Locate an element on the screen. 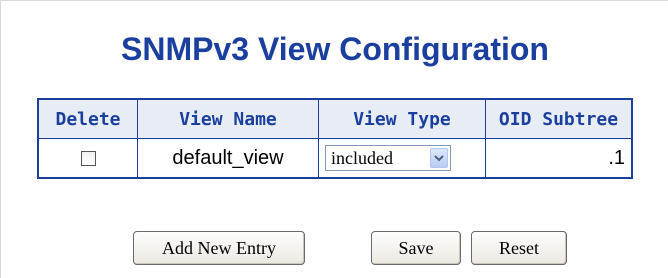  table-row: default_view included .1 is located at coordinates (335, 158).